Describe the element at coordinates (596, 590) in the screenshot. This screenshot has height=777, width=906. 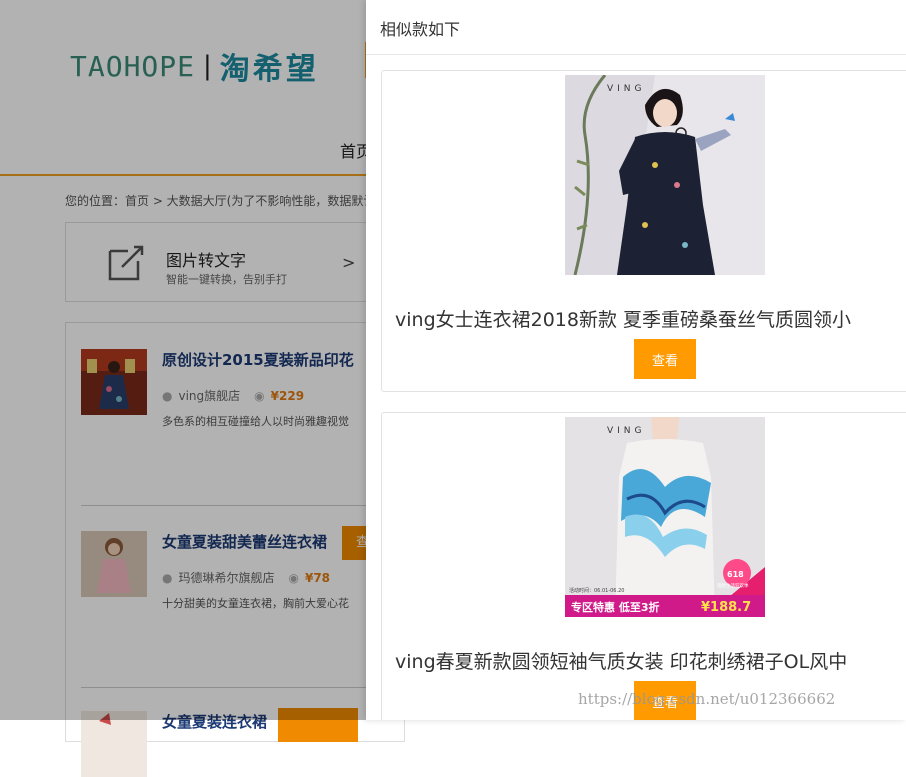
I see `promo-date: 活动时间：06.01-06.20` at that location.